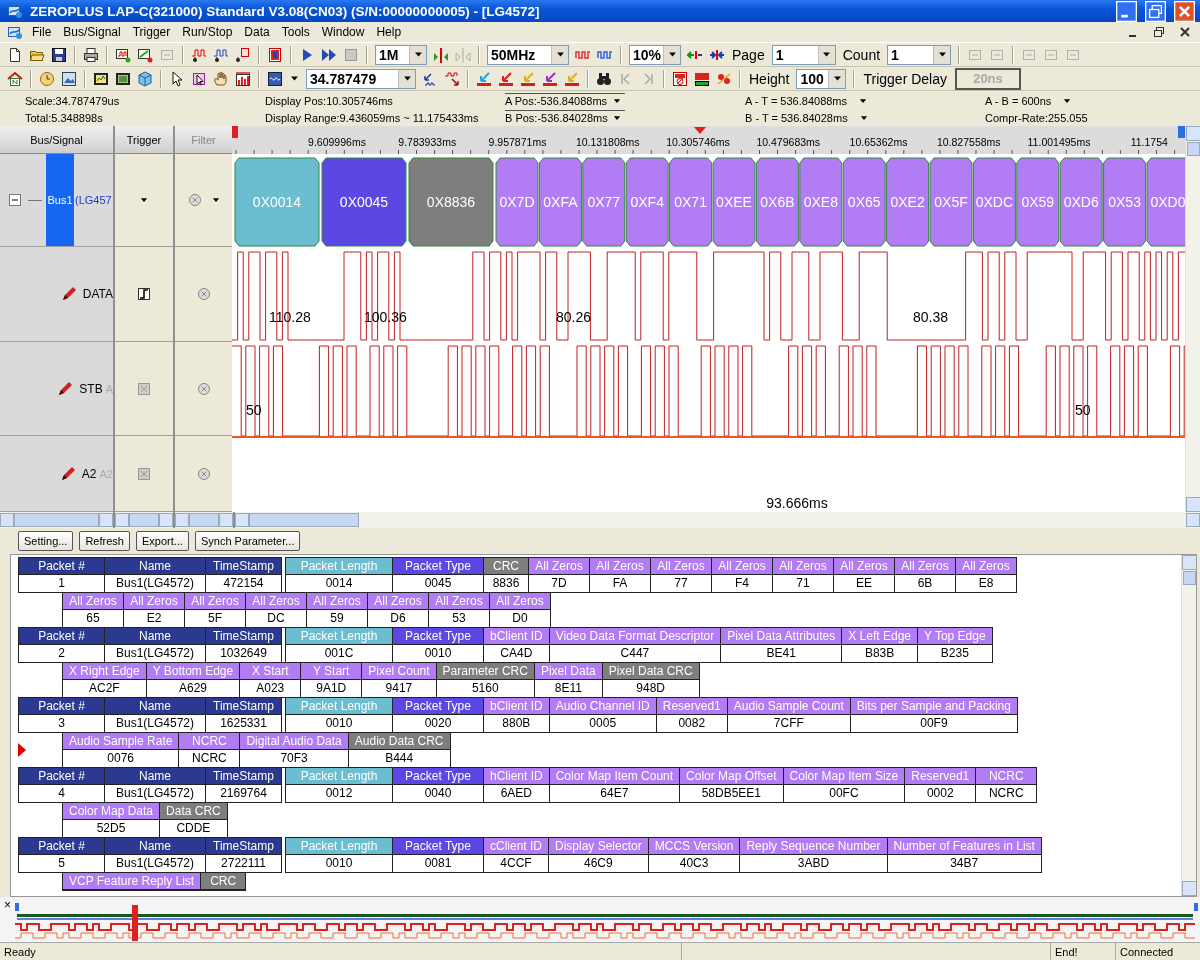 This screenshot has width=1200, height=960. Describe the element at coordinates (565, 100) in the screenshot. I see `a-position-dropdown: A Pos:-536.84088ms` at that location.